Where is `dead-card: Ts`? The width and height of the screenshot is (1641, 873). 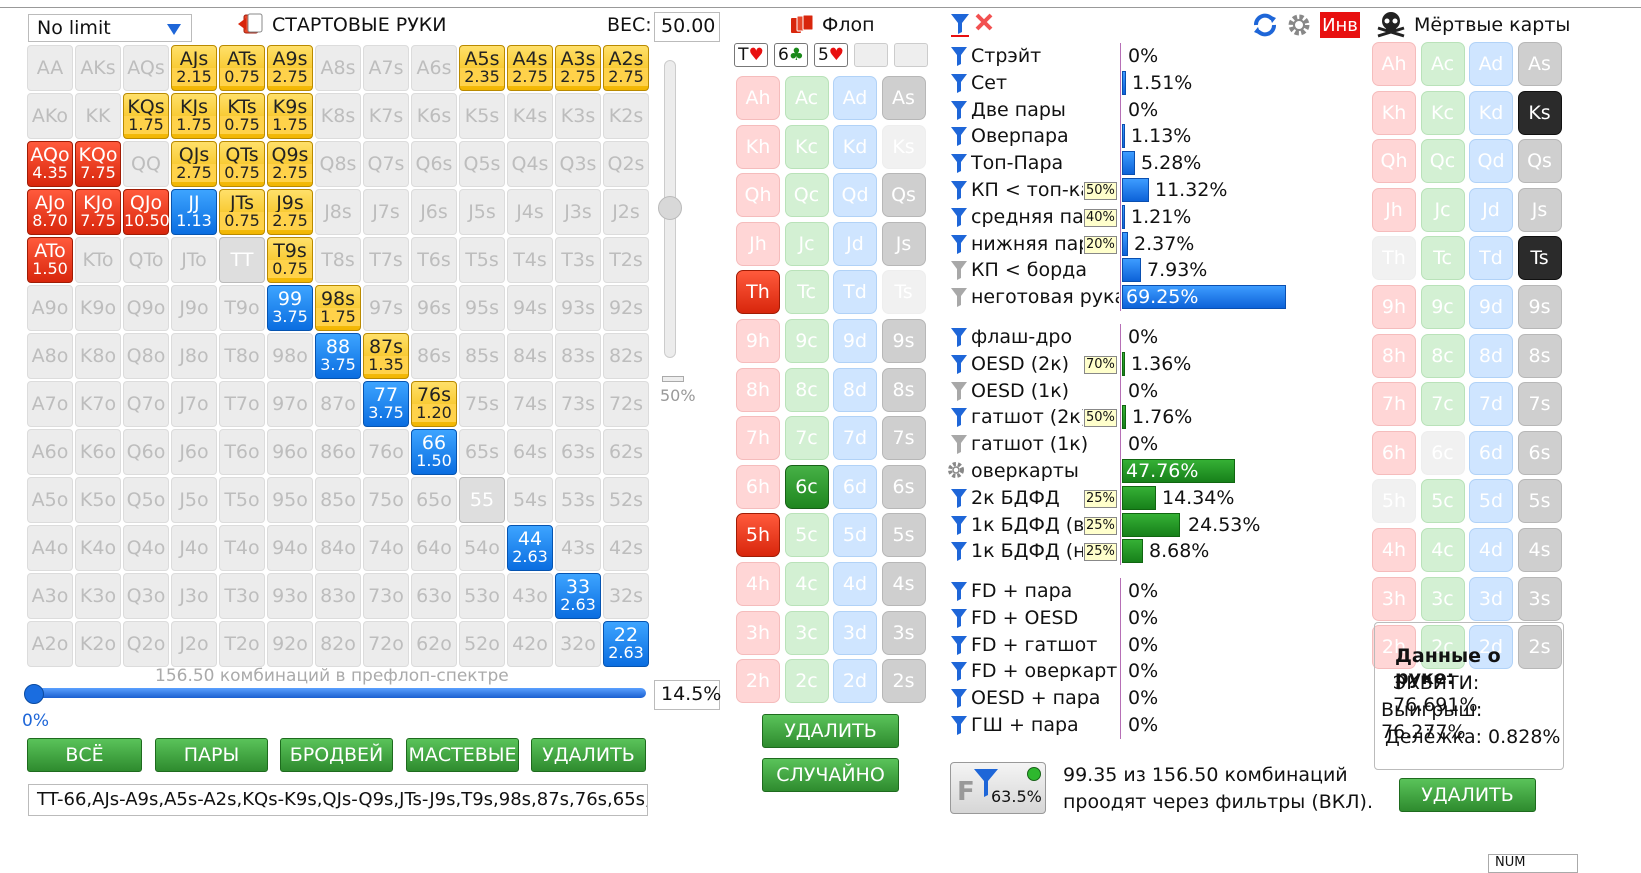 dead-card: Ts is located at coordinates (1539, 258).